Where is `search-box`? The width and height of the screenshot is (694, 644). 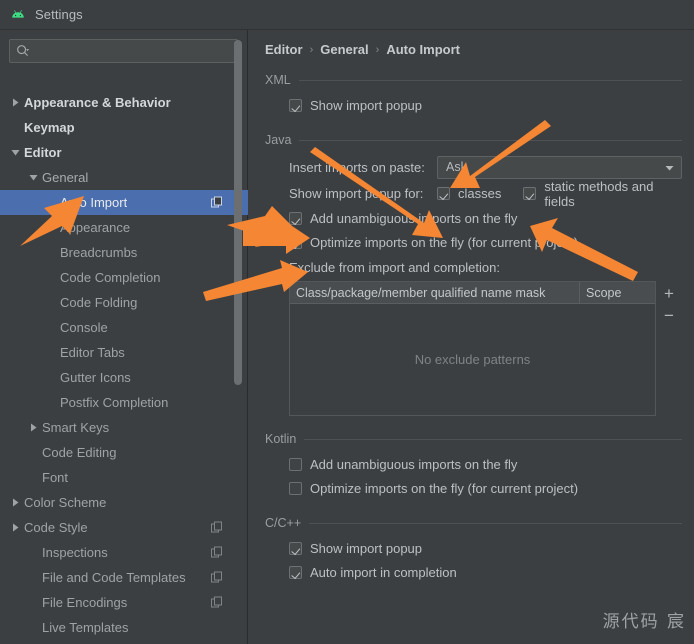
search-box is located at coordinates (123, 51).